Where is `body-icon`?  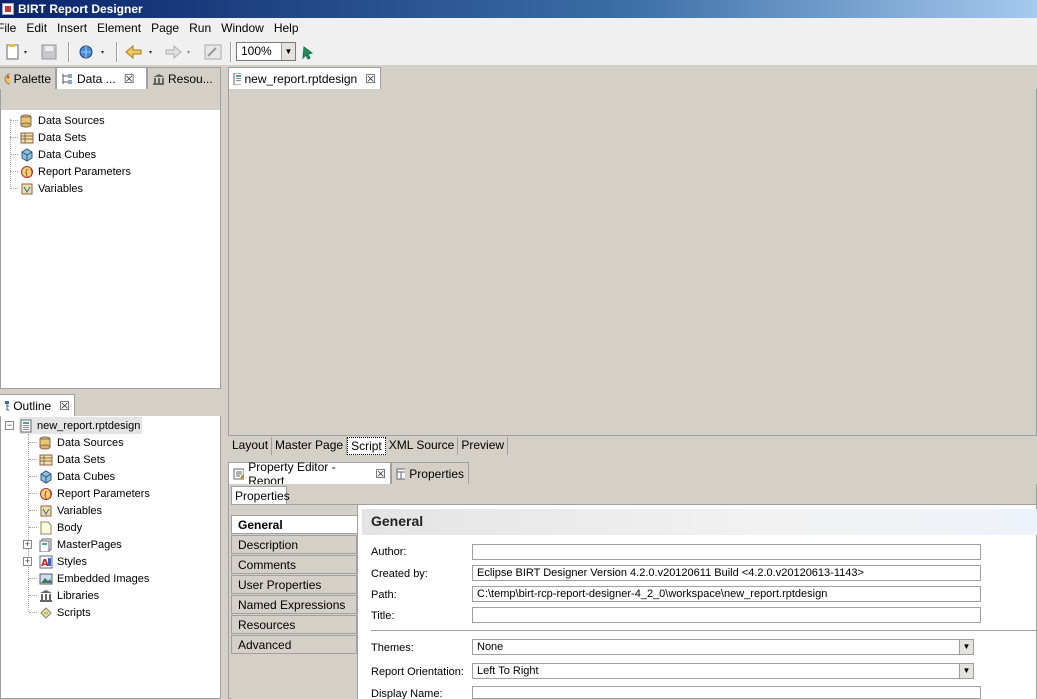
body-icon is located at coordinates (46, 528).